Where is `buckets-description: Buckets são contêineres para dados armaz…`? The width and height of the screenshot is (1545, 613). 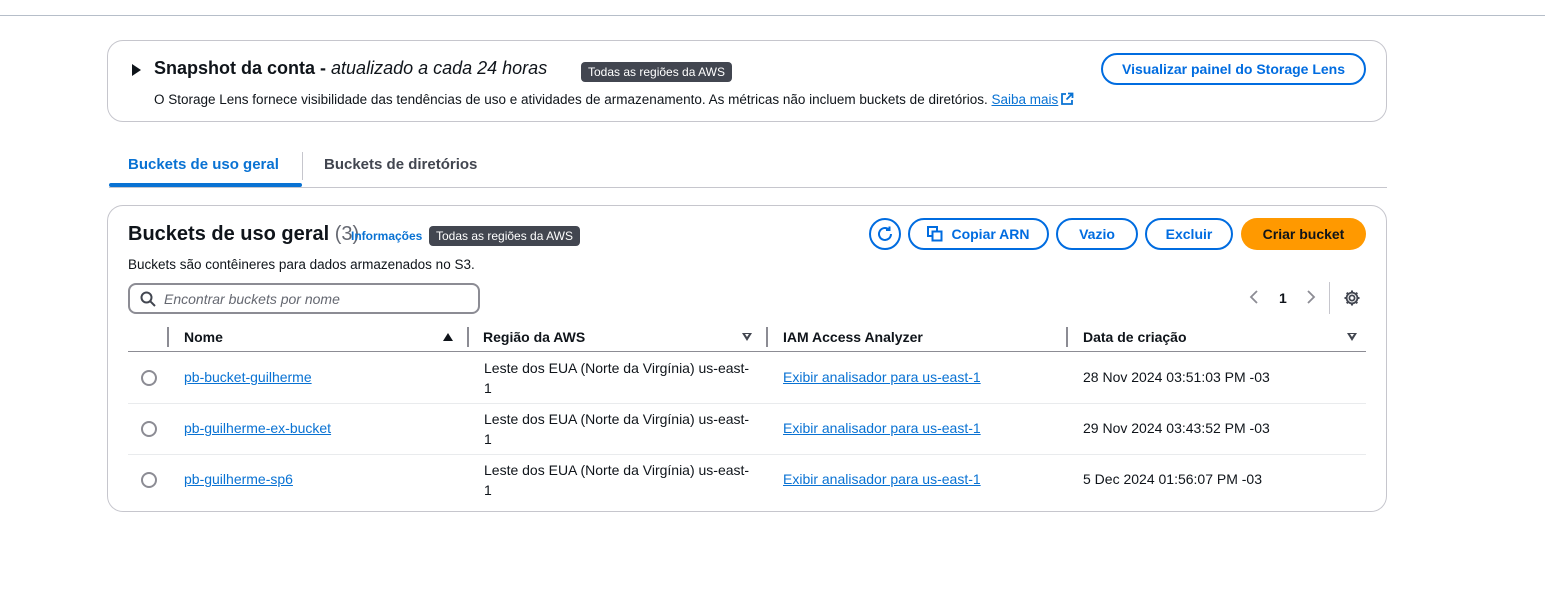
buckets-description: Buckets são contêineres para dados armaz… is located at coordinates (301, 264).